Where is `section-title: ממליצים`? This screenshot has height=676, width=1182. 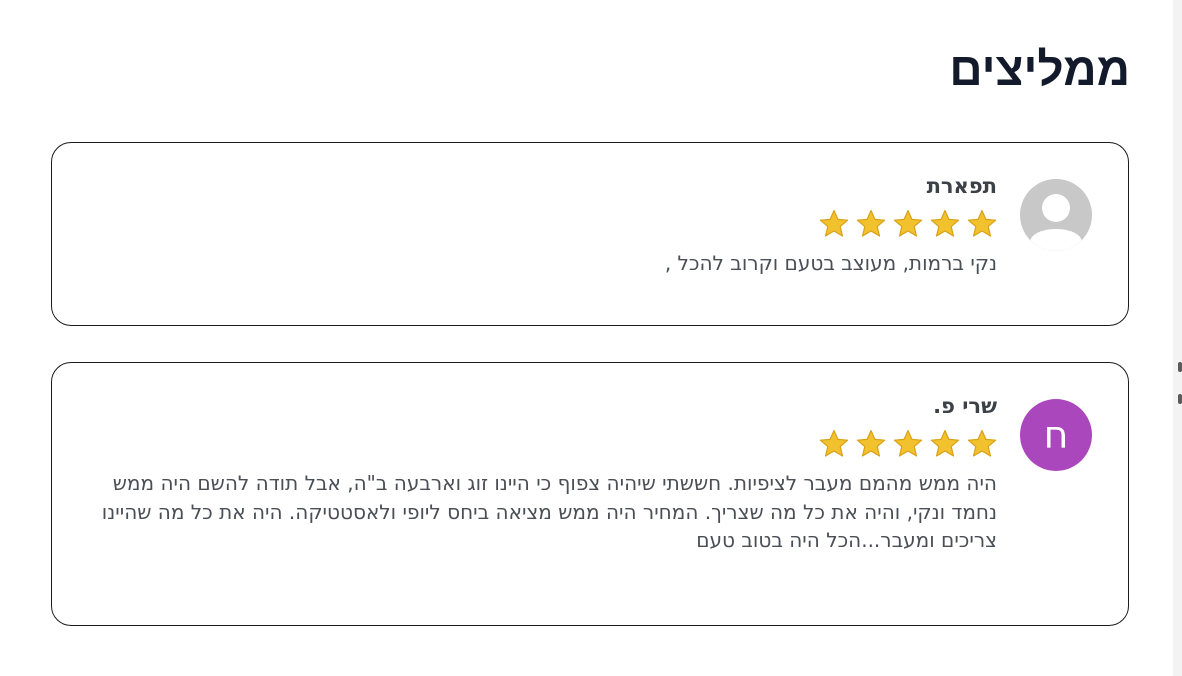
section-title: ממליצים is located at coordinates (1039, 69).